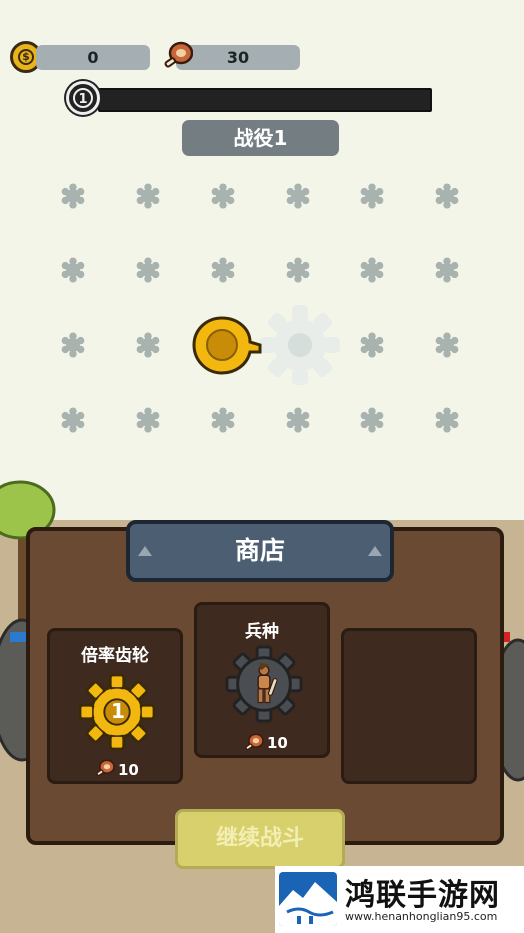 The width and height of the screenshot is (524, 933). I want to click on gold-start-gear, so click(226, 345).